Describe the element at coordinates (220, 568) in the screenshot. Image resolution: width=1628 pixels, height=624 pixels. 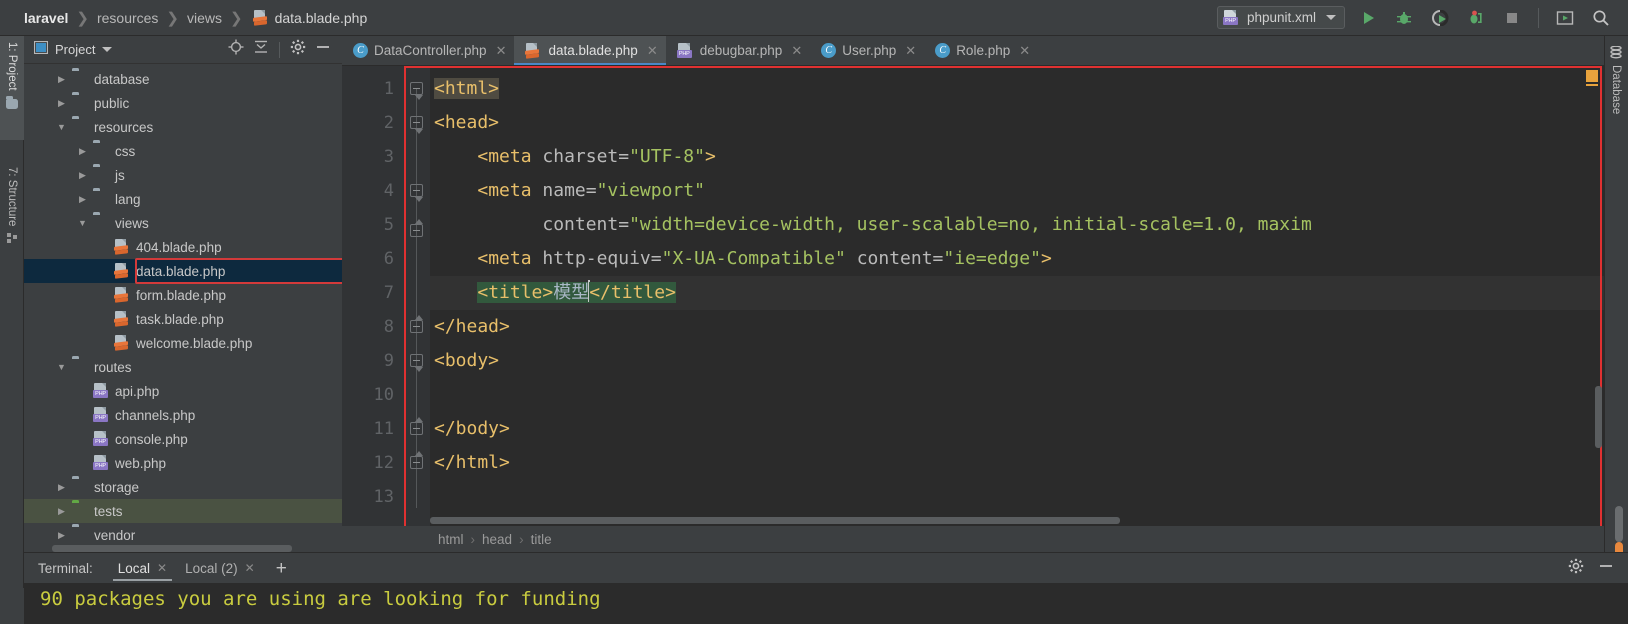
I see `terminal-tab-local-2: Local (2) ✕` at that location.